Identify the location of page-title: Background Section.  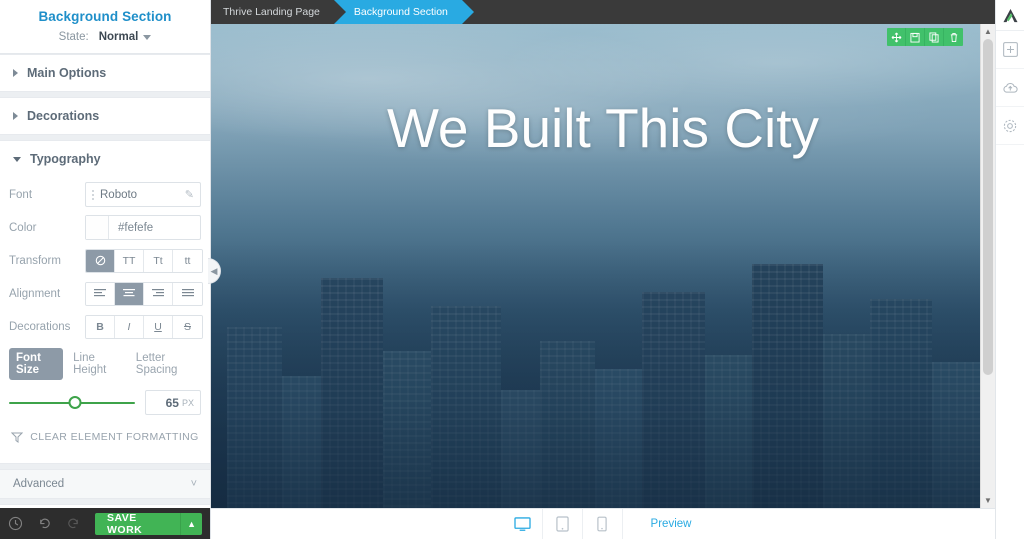
(105, 16).